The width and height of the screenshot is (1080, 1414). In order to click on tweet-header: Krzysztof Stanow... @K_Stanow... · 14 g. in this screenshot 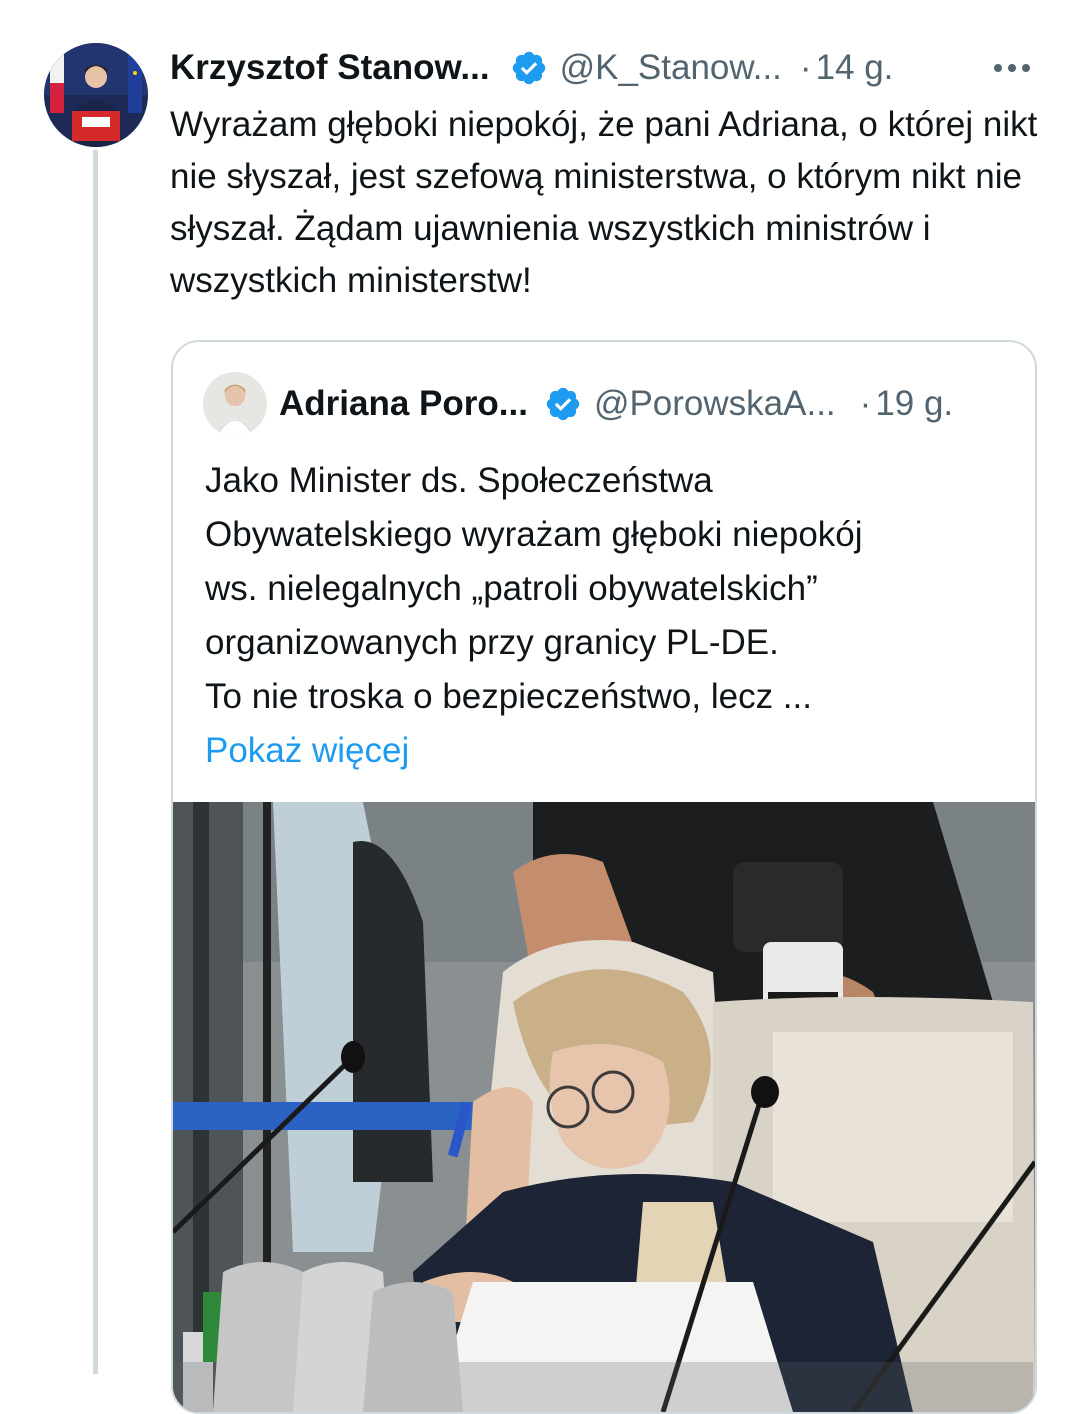, I will do `click(605, 68)`.